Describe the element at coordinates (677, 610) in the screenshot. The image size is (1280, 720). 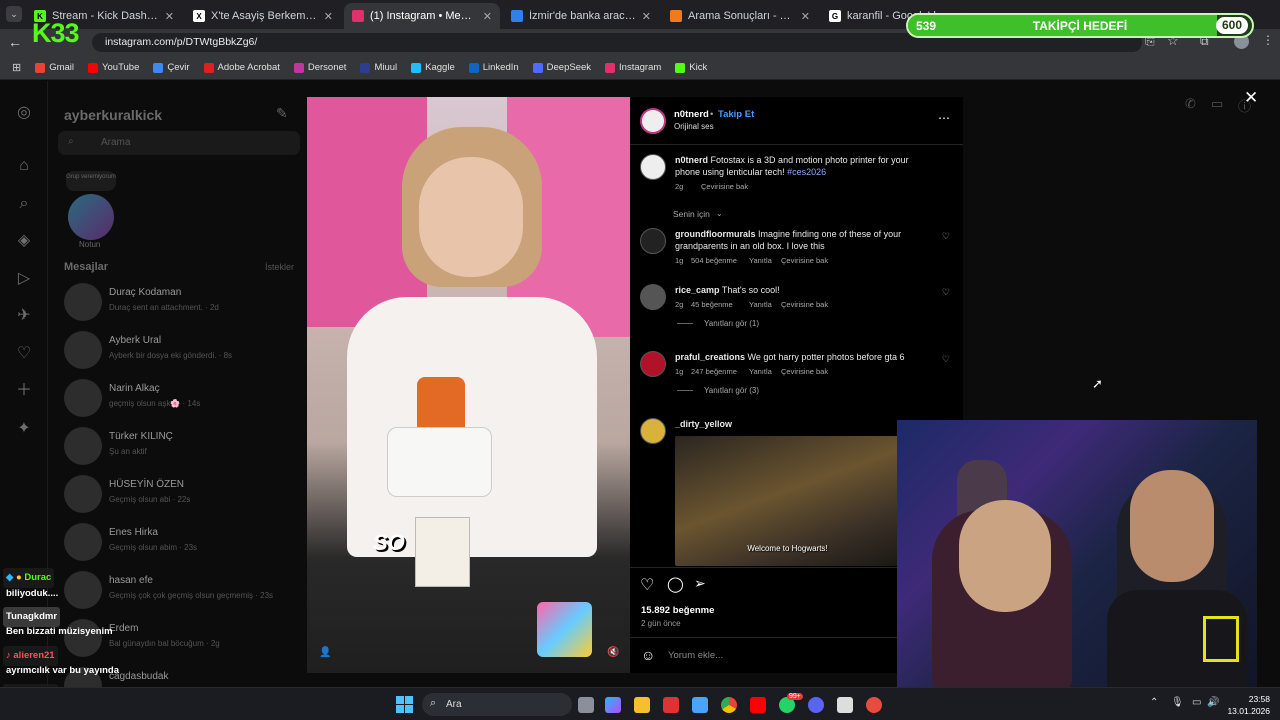
I see `like-count: 15.892 beğenme` at that location.